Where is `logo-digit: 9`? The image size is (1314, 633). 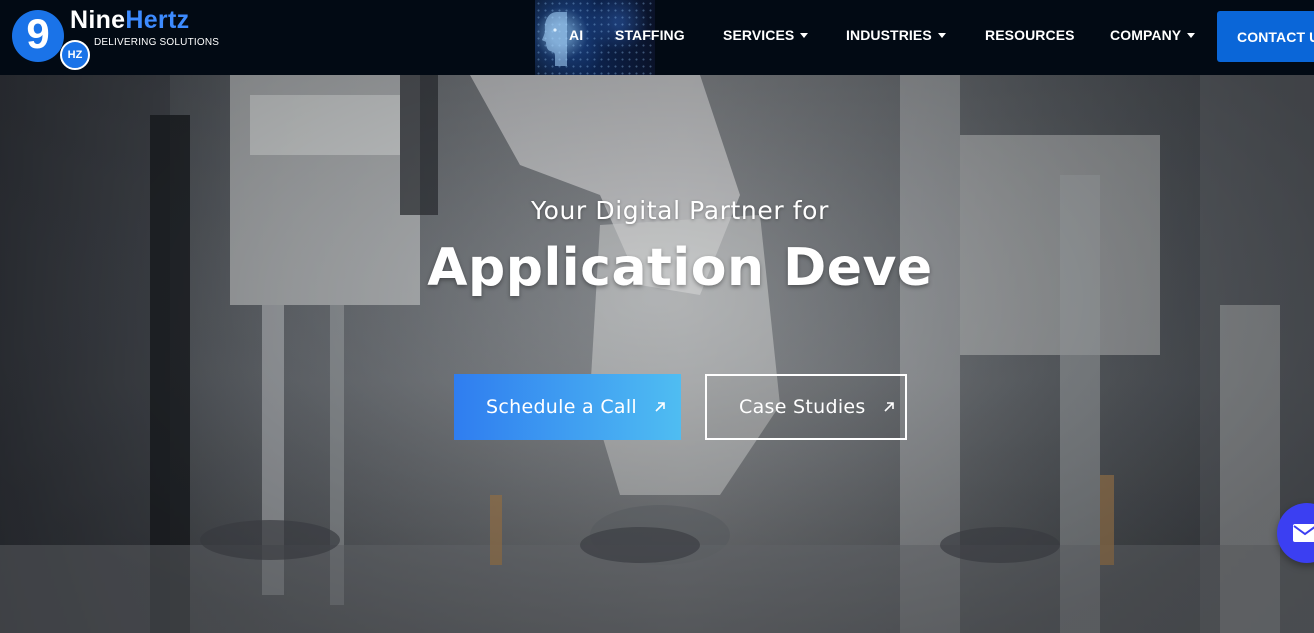
logo-digit: 9 is located at coordinates (38, 33).